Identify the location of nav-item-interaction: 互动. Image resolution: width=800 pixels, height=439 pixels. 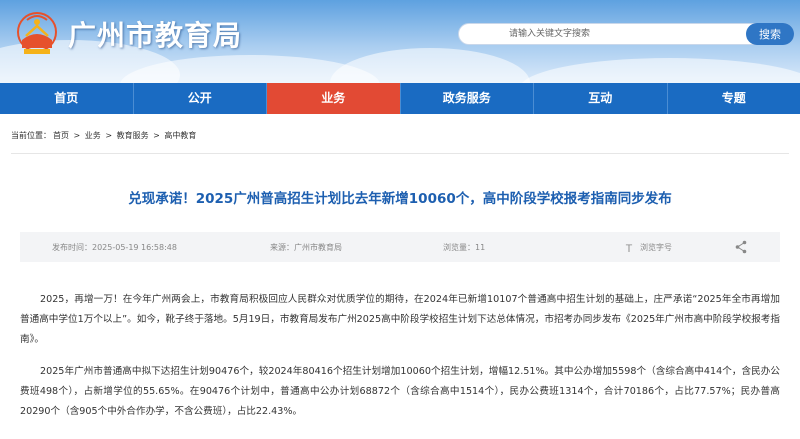
(601, 98).